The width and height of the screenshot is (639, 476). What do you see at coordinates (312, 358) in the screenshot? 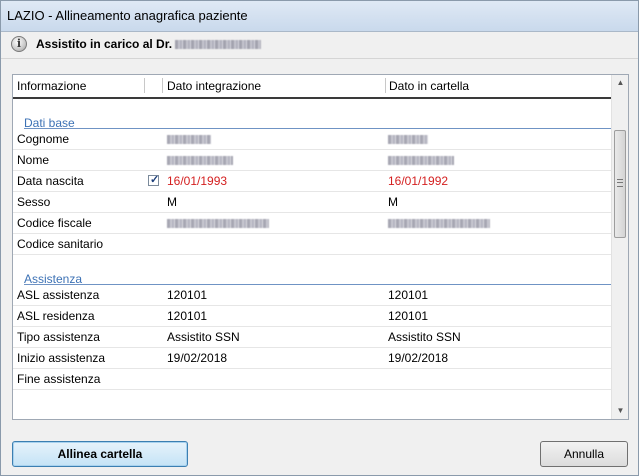
I see `table-row-inizio-assistenza: Inizio assistenza 19/02/2018 19/02/2018` at bounding box center [312, 358].